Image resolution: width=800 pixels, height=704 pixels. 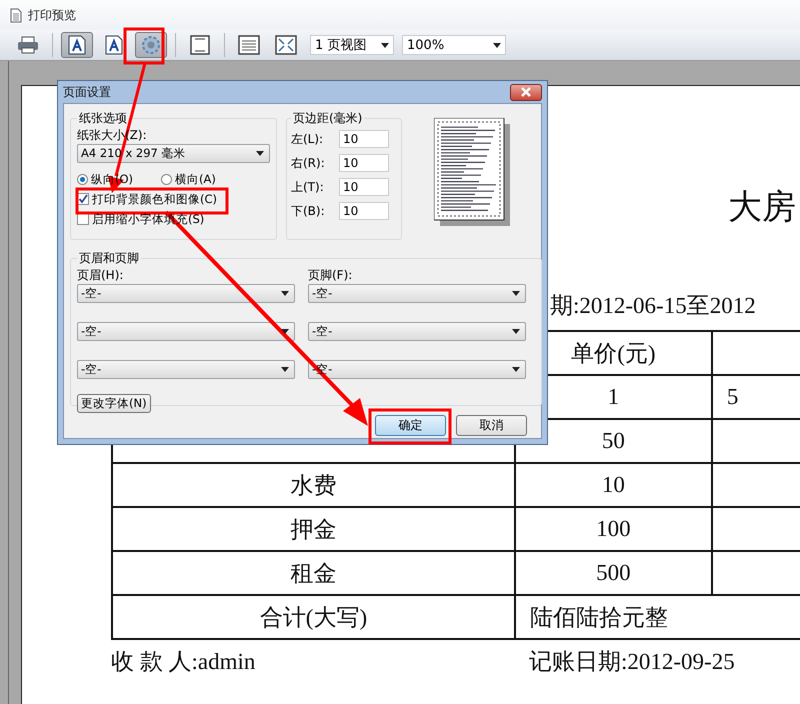 What do you see at coordinates (100, 274) in the screenshot?
I see `field-label: 页眉(H):` at bounding box center [100, 274].